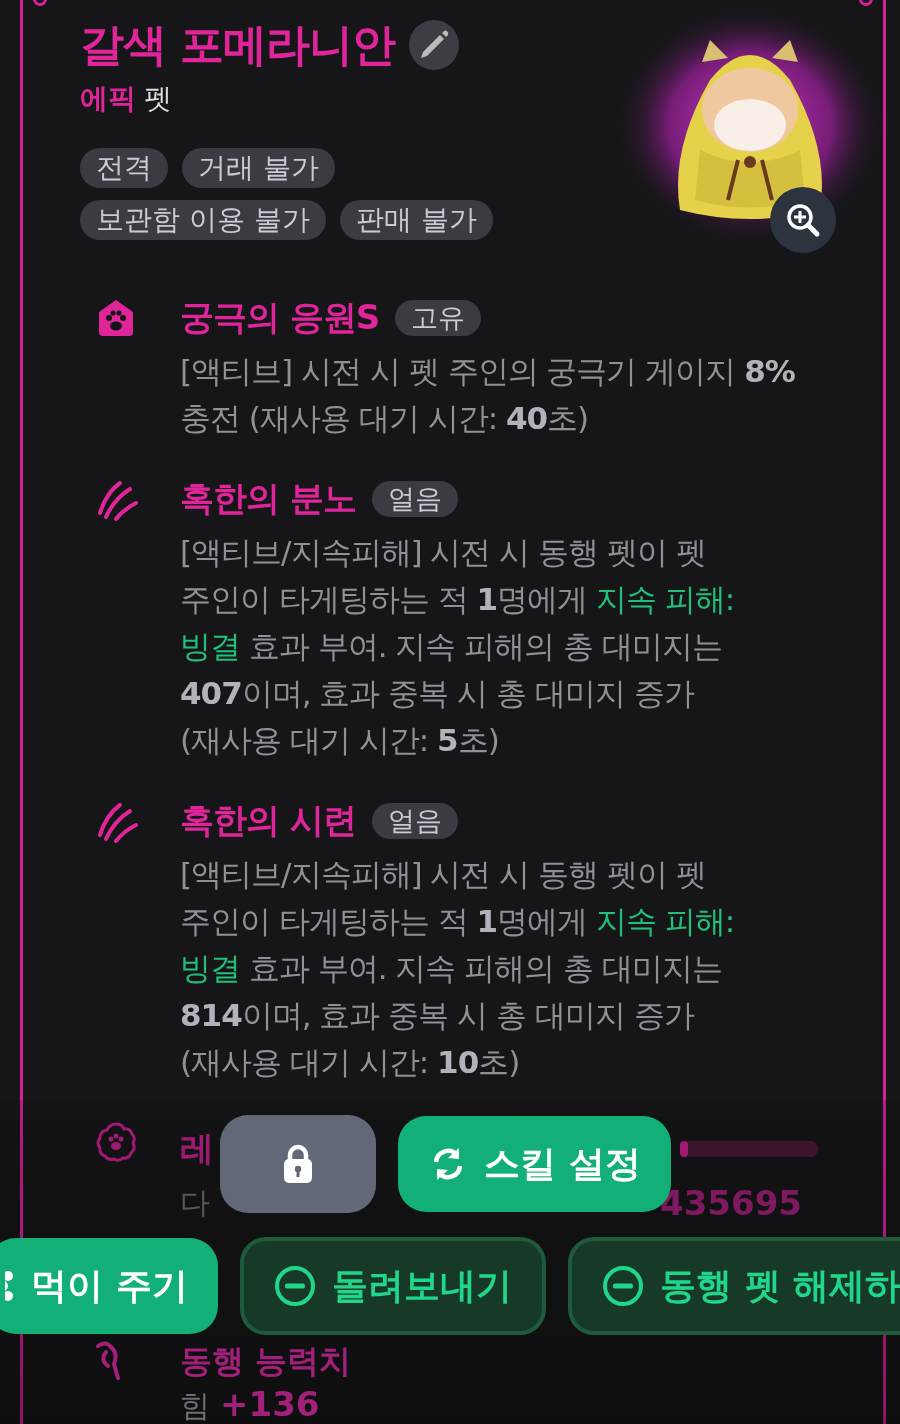  I want to click on flower-paw-icon, so click(116, 1142).